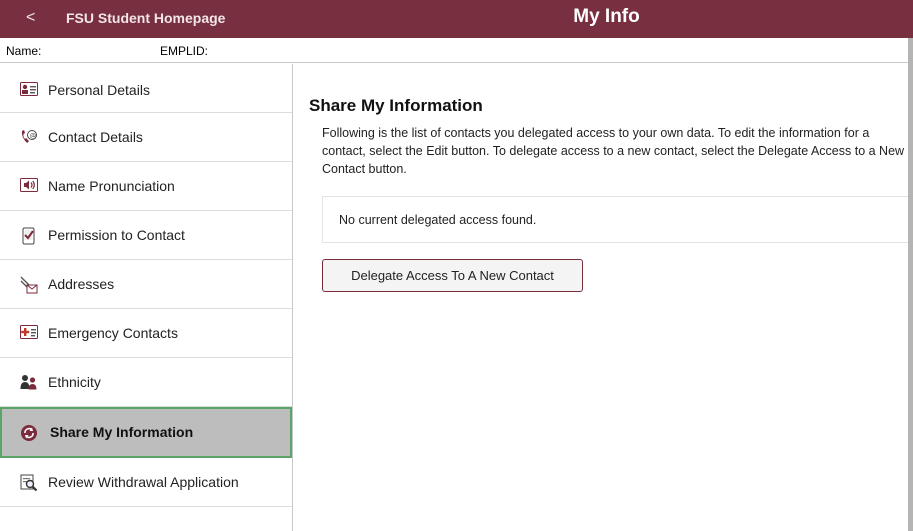  I want to click on sidebar-item-label: Share My Information, so click(122, 432).